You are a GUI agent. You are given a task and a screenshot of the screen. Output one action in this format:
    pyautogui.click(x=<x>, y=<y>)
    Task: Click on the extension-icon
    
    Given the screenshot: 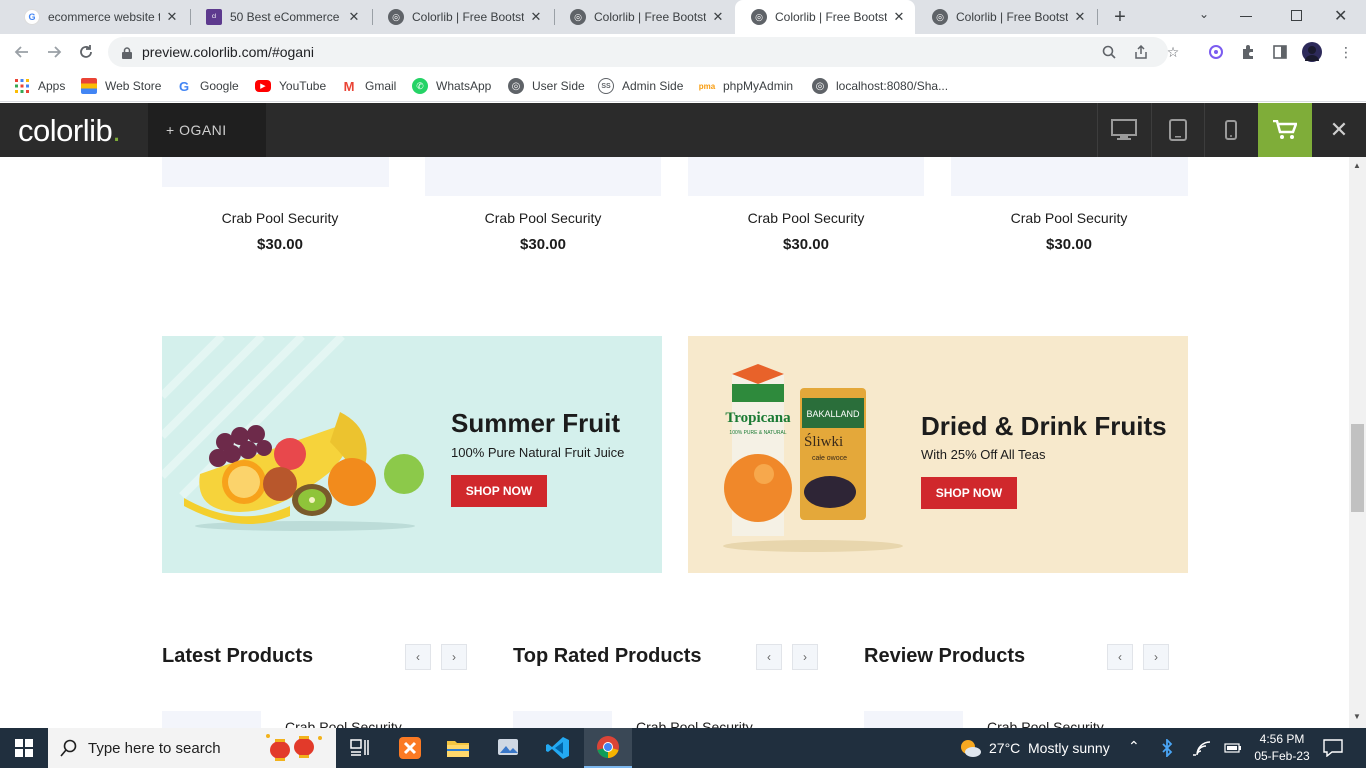 What is the action you would take?
    pyautogui.click(x=1216, y=52)
    